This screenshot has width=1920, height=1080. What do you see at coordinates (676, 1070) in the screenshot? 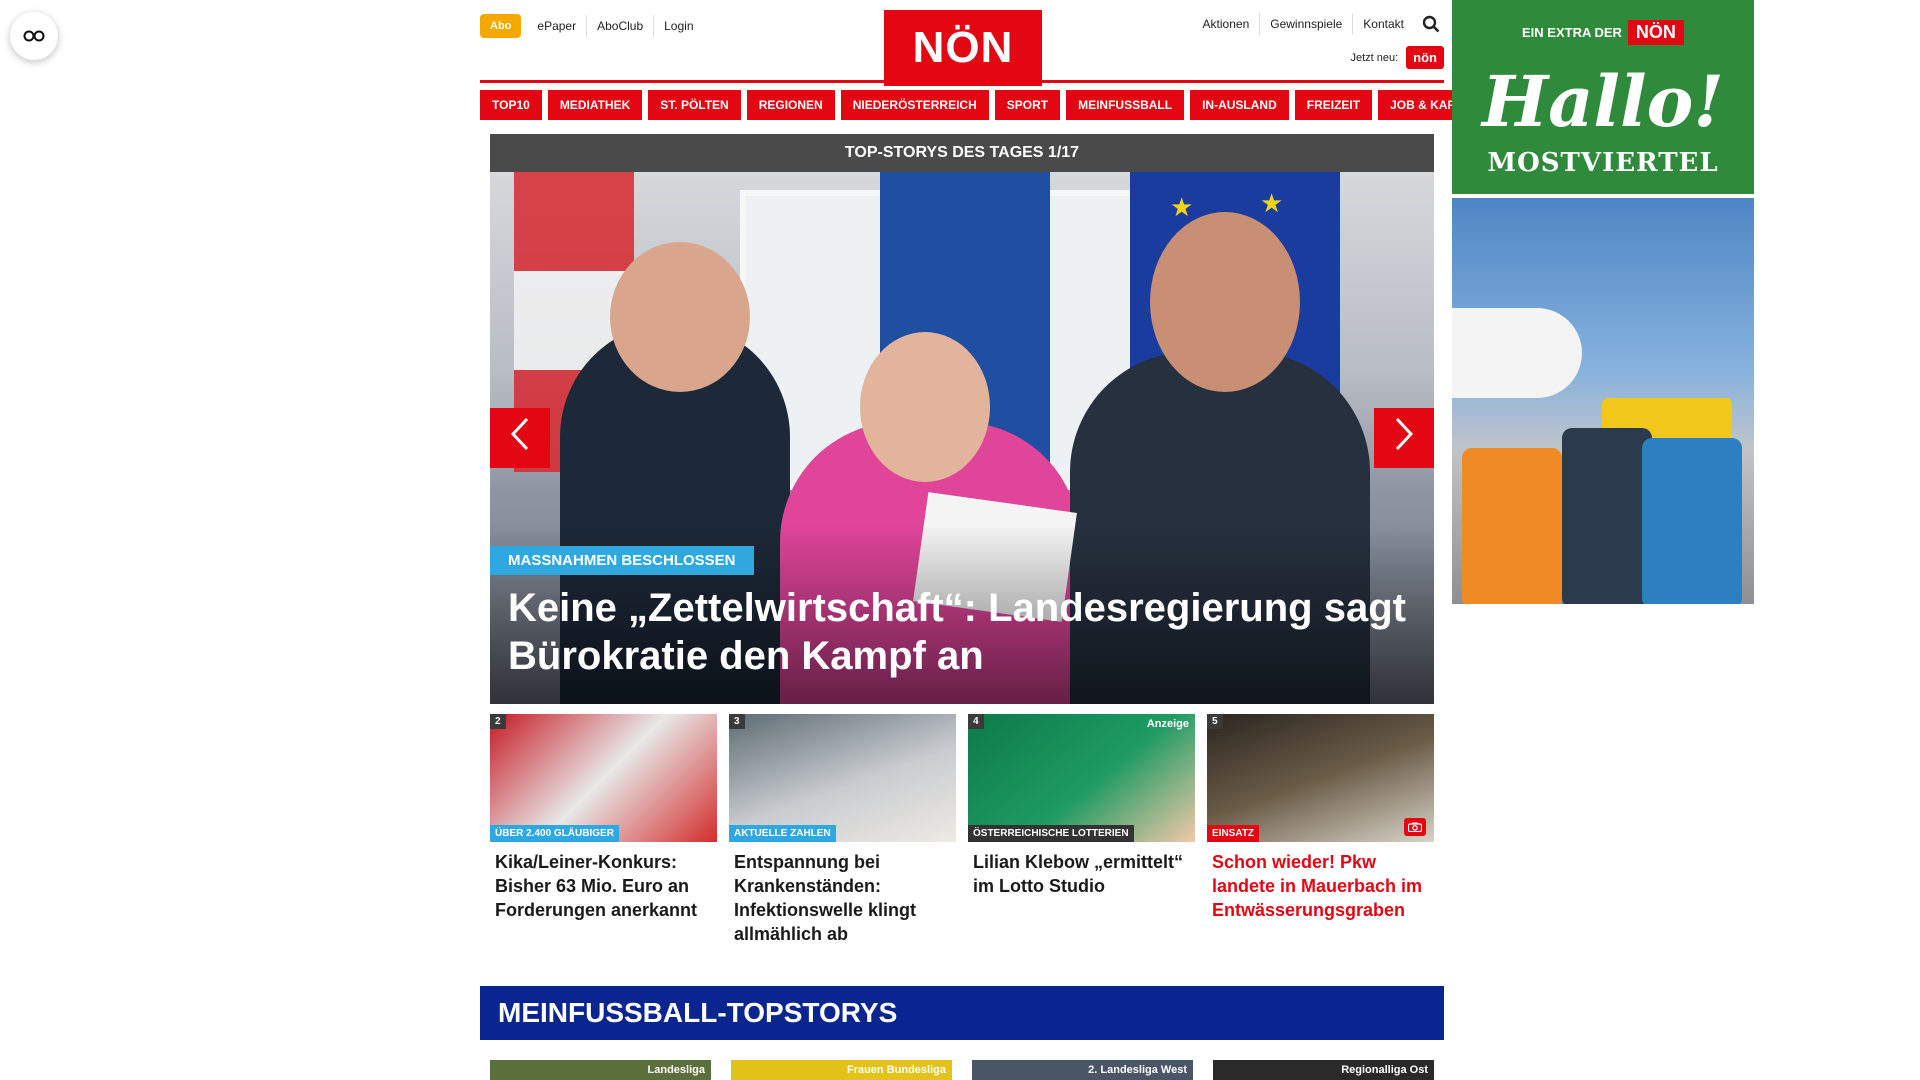
I see `league-label: Landesliga` at bounding box center [676, 1070].